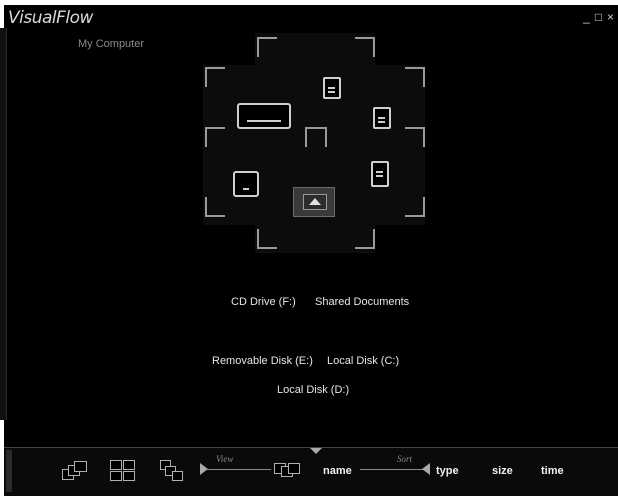 The image size is (618, 496). Describe the element at coordinates (173, 470) in the screenshot. I see `tree-view-icon` at that location.